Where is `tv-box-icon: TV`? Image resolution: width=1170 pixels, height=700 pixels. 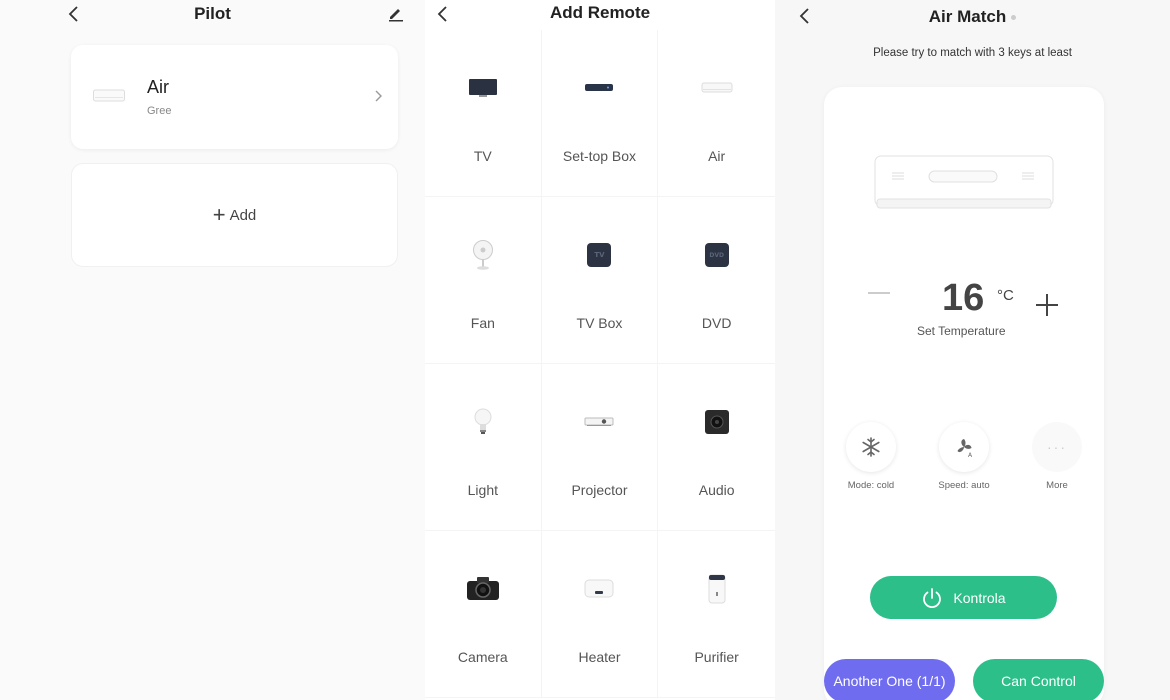
tv-box-icon: TV is located at coordinates (599, 255).